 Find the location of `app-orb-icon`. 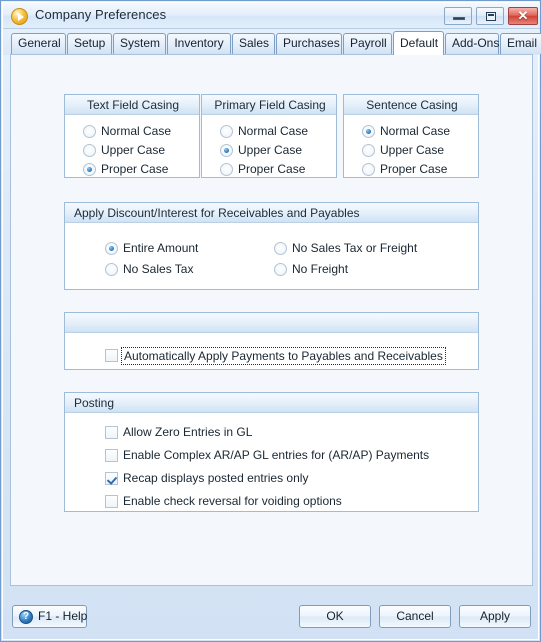

app-orb-icon is located at coordinates (19, 16).